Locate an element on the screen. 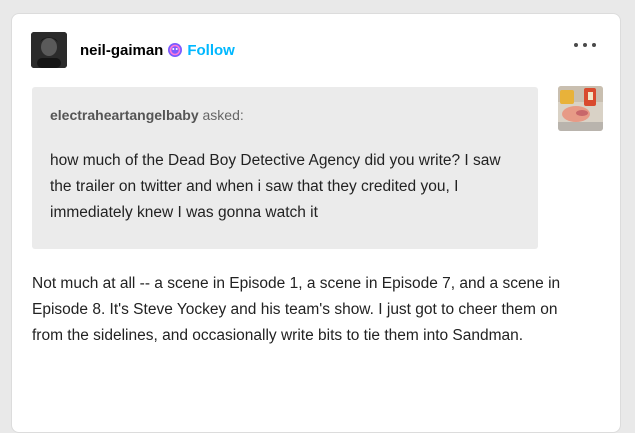 The width and height of the screenshot is (635, 433). asker-line: electraheartangelbaby asked: is located at coordinates (147, 115).